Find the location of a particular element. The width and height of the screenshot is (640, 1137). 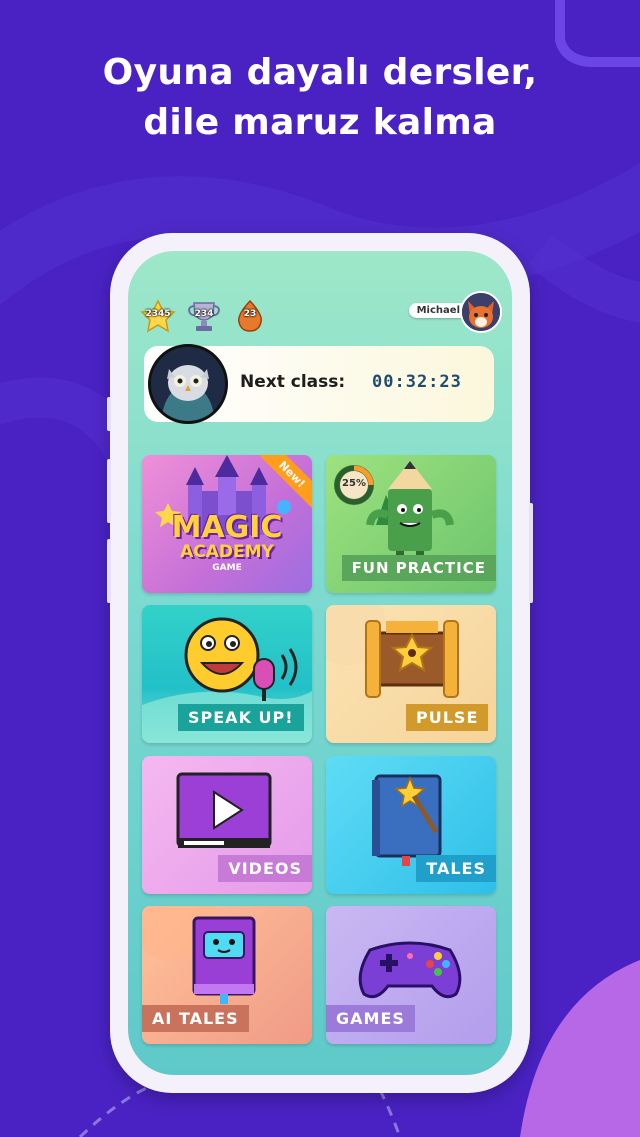

progress-text: 25% is located at coordinates (354, 483).